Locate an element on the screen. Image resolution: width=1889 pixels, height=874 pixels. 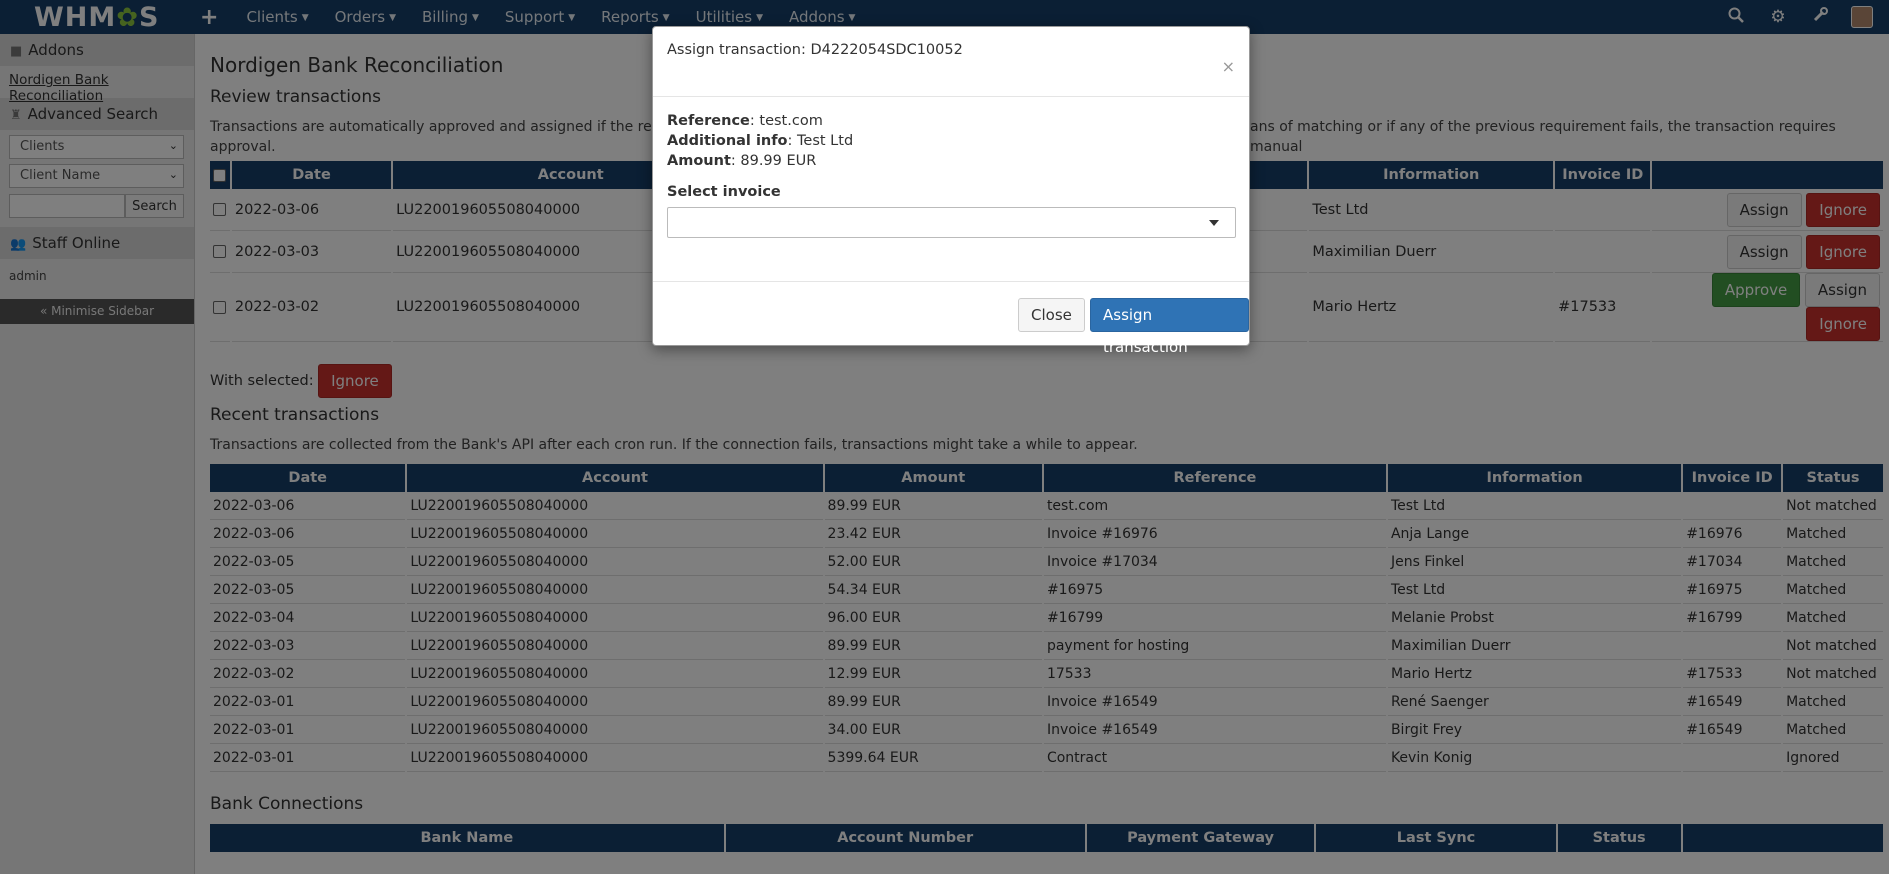
modal-footer: Close Assign transaction is located at coordinates (951, 319).